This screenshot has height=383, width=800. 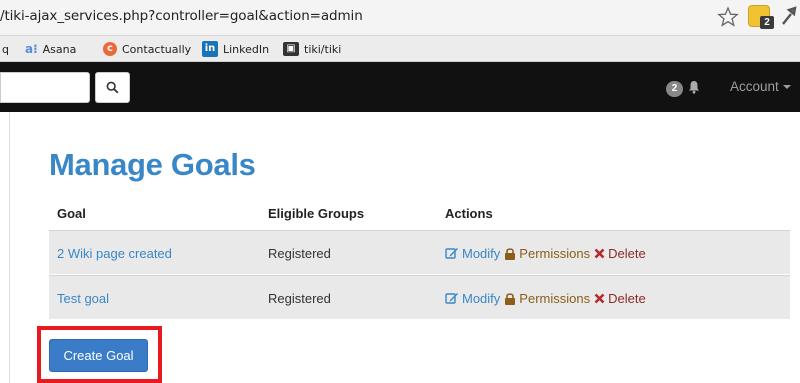 I want to click on tiki-icon: ▣, so click(x=291, y=49).